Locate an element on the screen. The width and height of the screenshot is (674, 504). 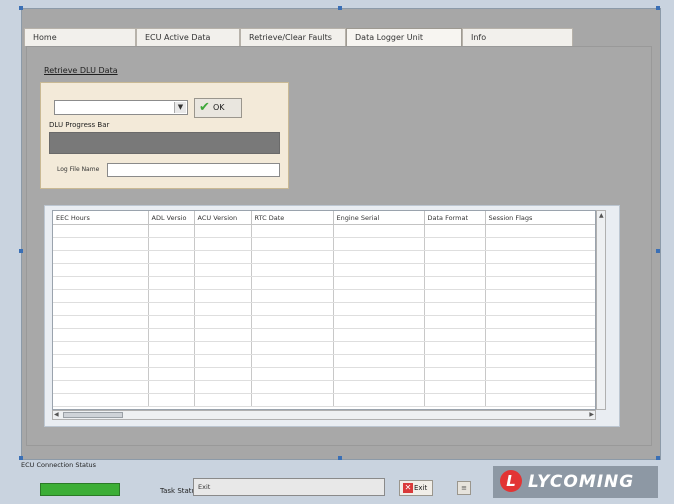
exit-button: ✕ Exit is located at coordinates (416, 488).